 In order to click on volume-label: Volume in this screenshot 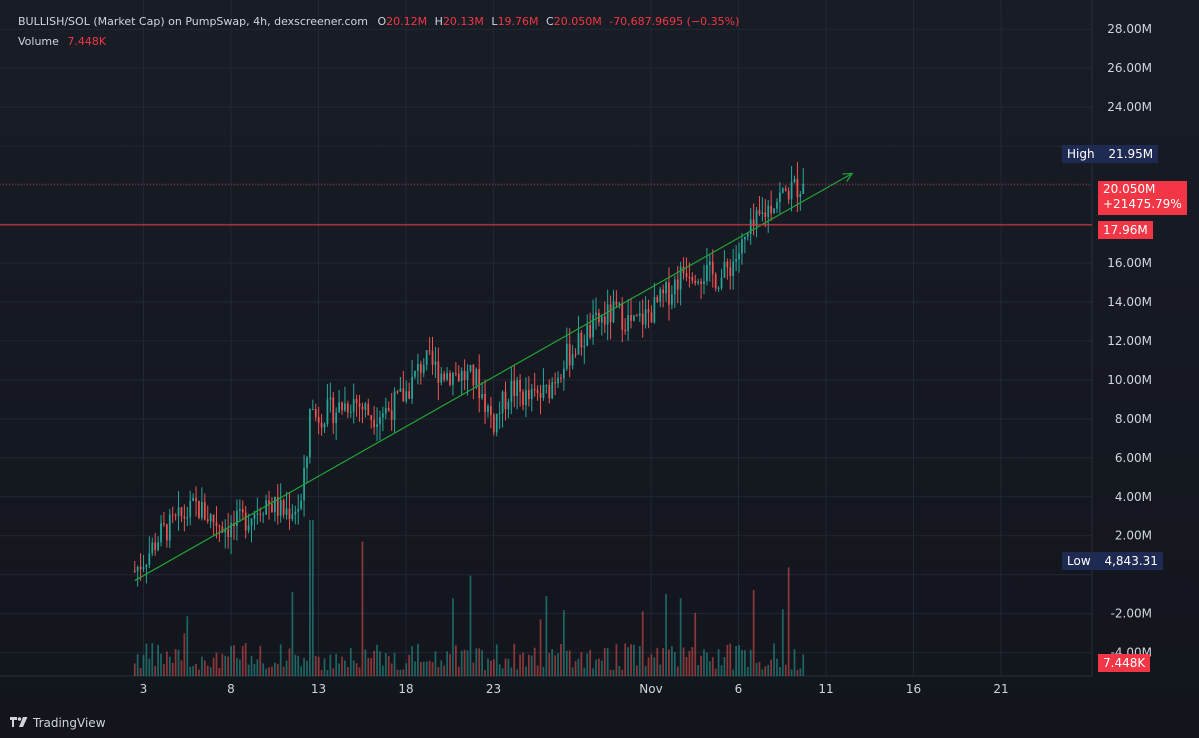, I will do `click(38, 41)`.